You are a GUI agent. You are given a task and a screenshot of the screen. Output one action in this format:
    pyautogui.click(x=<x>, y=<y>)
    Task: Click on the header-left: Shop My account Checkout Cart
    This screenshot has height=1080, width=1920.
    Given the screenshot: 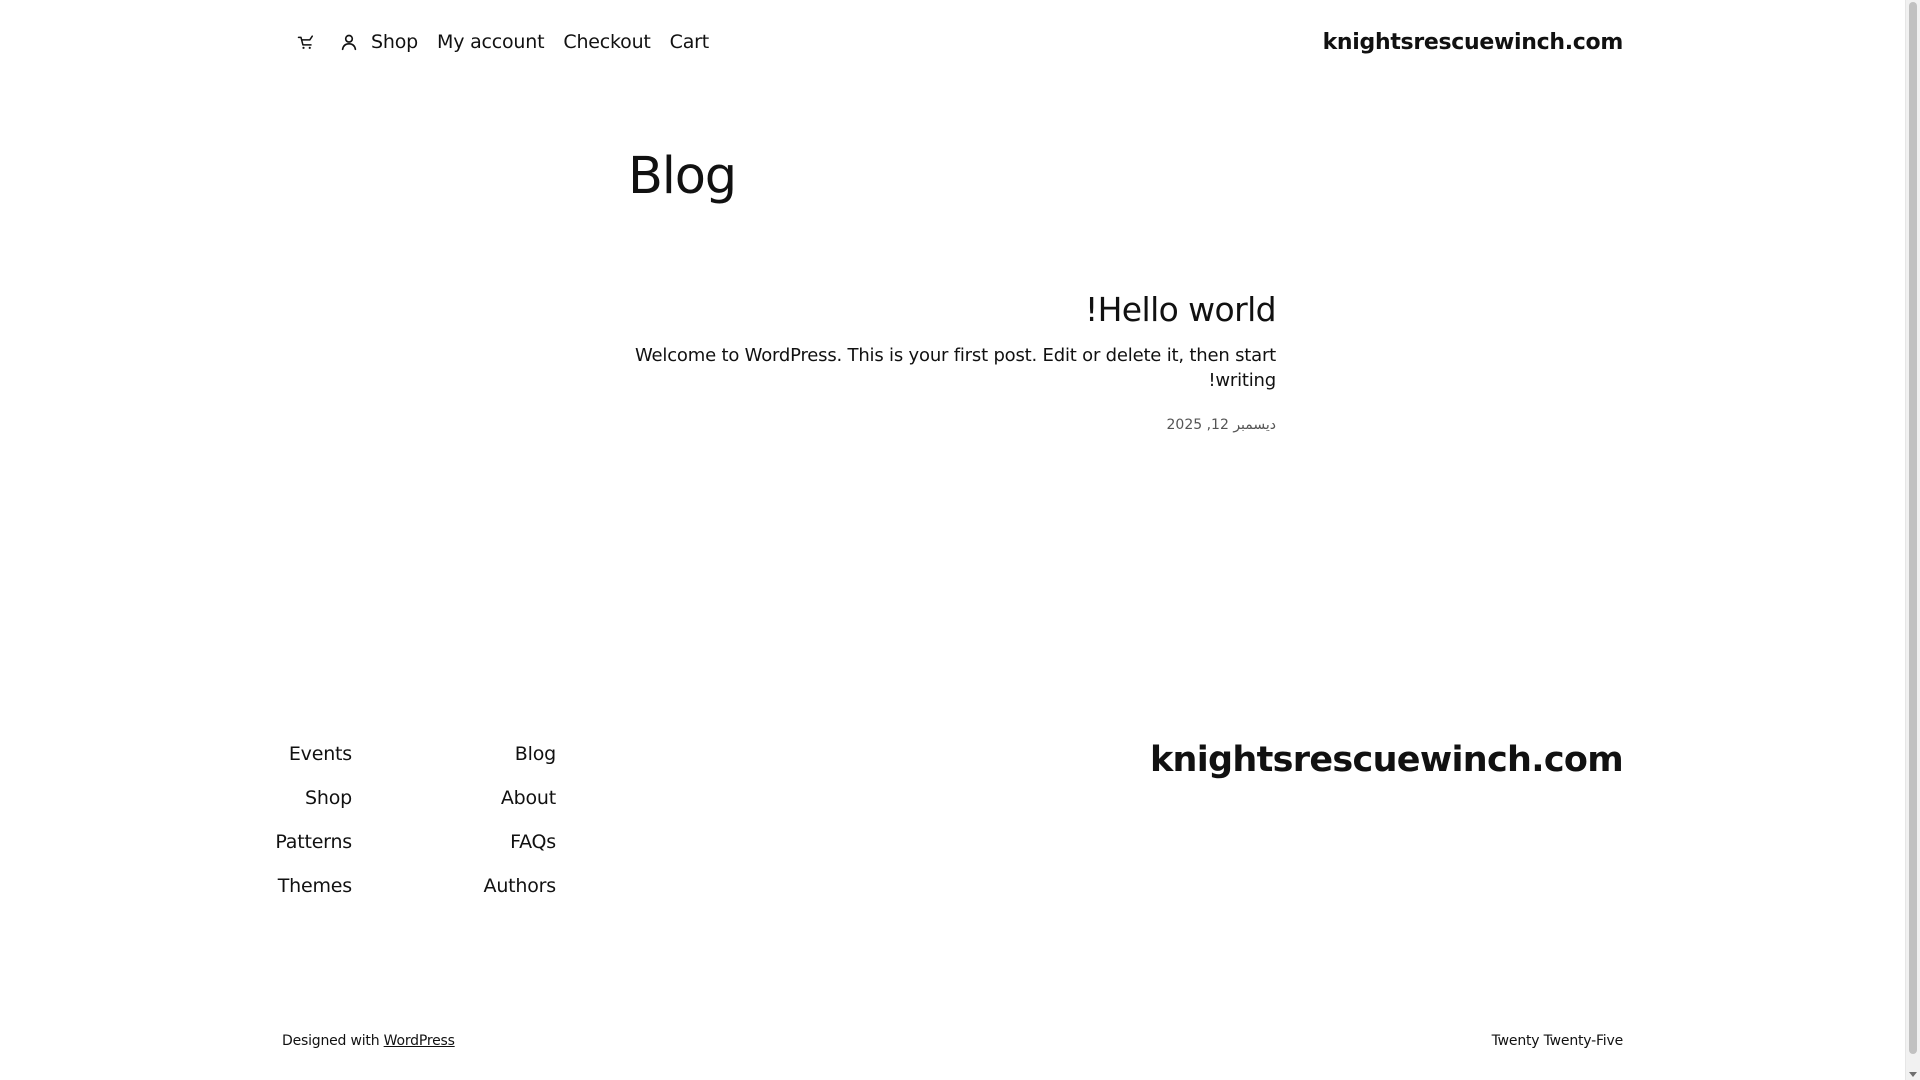 What is the action you would take?
    pyautogui.click(x=495, y=42)
    